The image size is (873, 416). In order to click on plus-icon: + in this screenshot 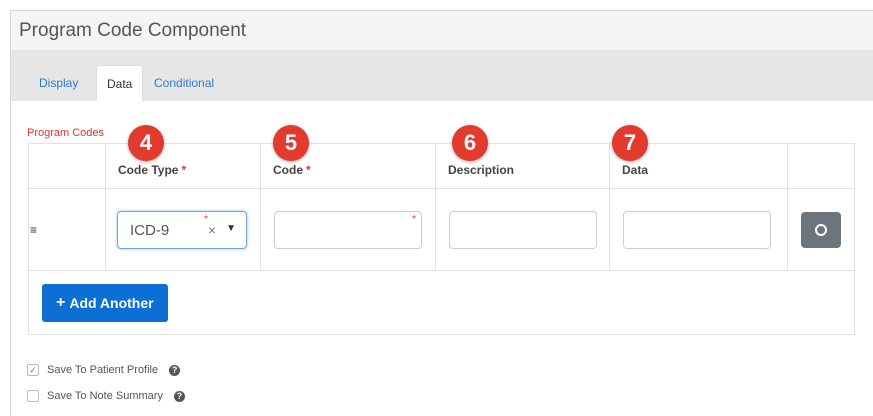, I will do `click(61, 302)`.